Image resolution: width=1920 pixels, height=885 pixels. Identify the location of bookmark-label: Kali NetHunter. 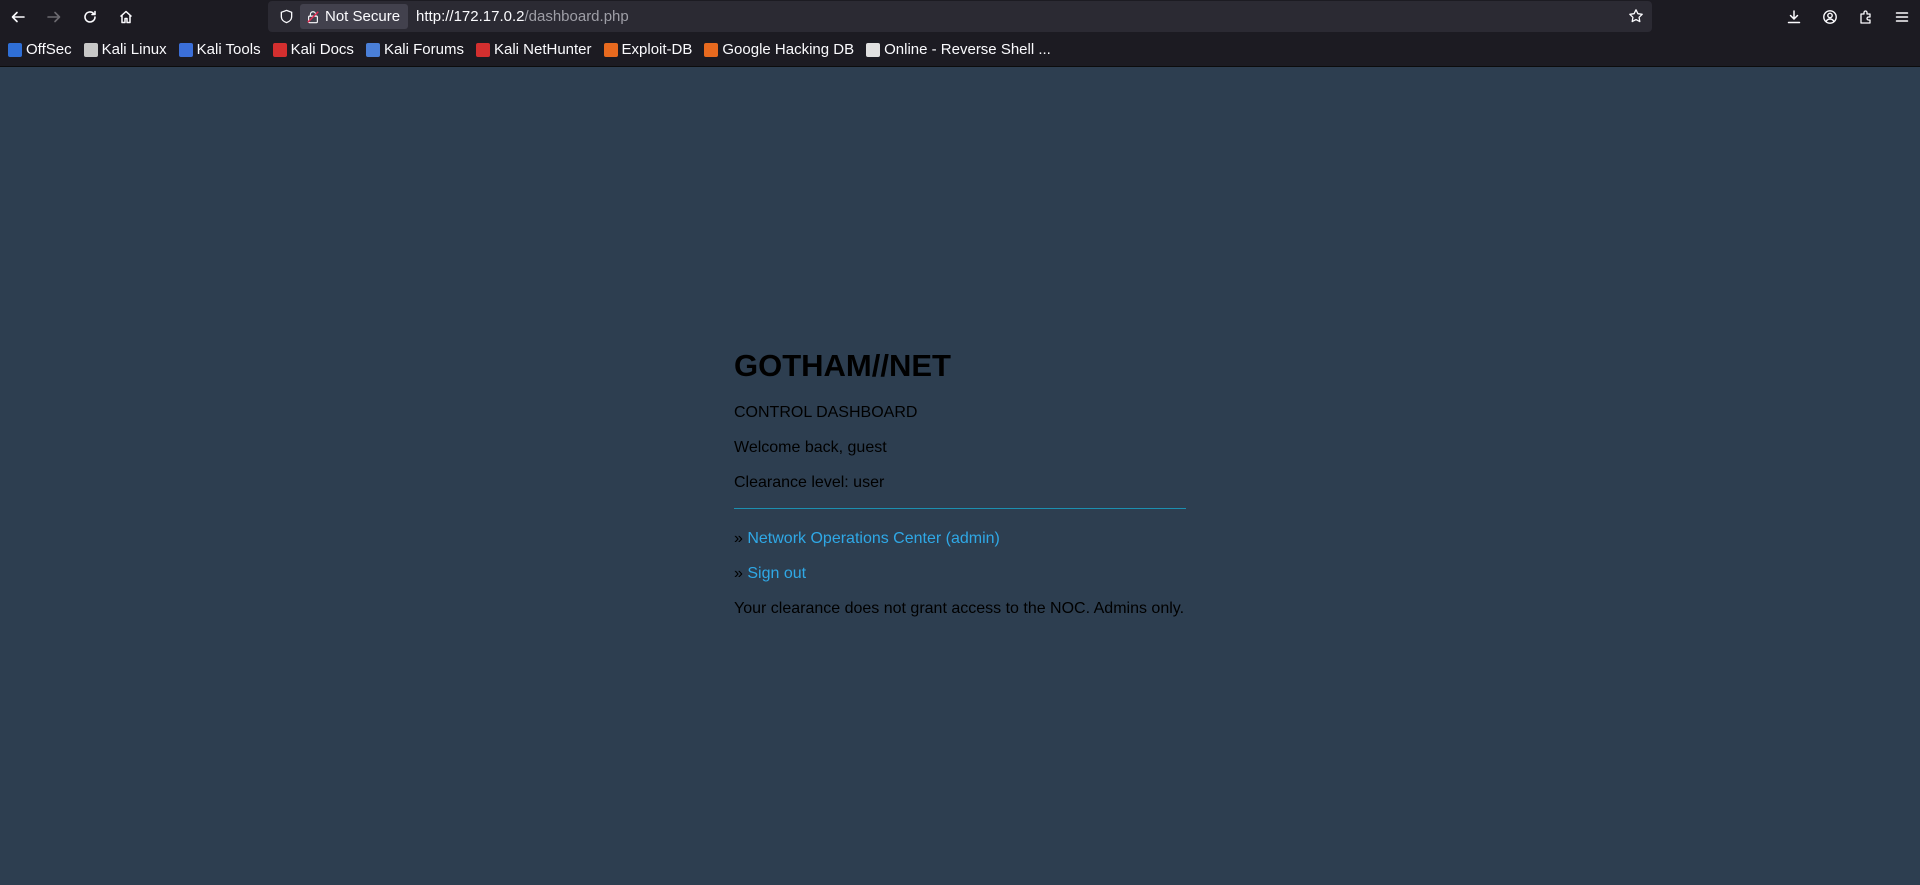
(542, 49).